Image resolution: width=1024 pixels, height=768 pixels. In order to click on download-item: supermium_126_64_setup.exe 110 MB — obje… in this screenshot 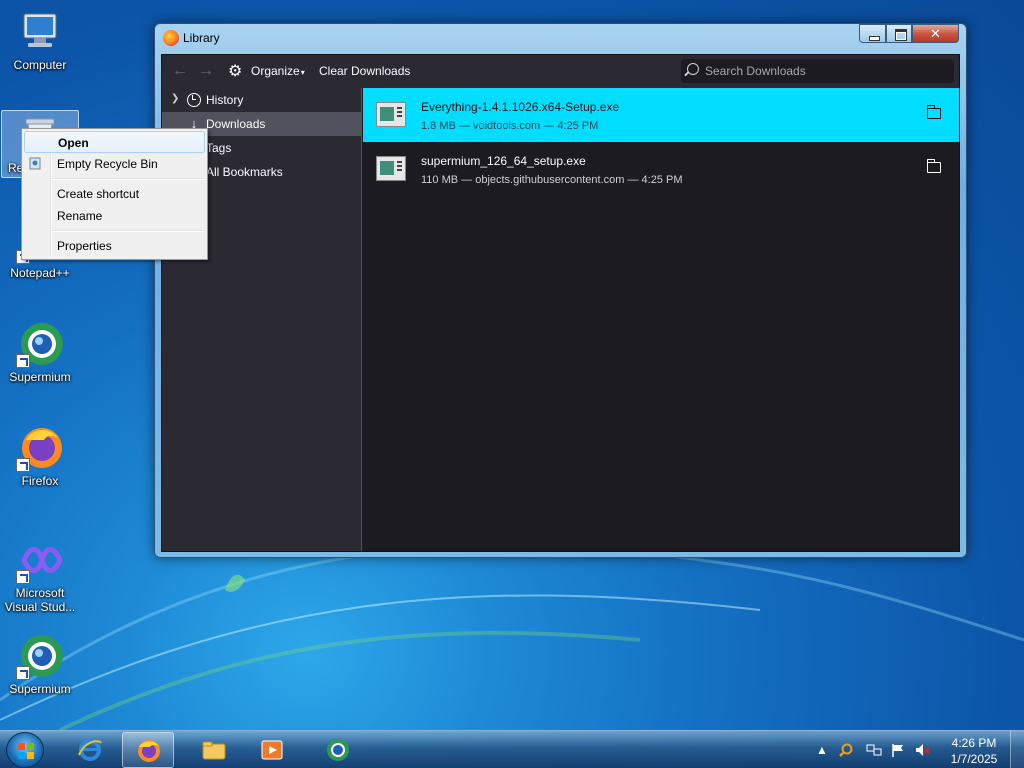, I will do `click(661, 169)`.